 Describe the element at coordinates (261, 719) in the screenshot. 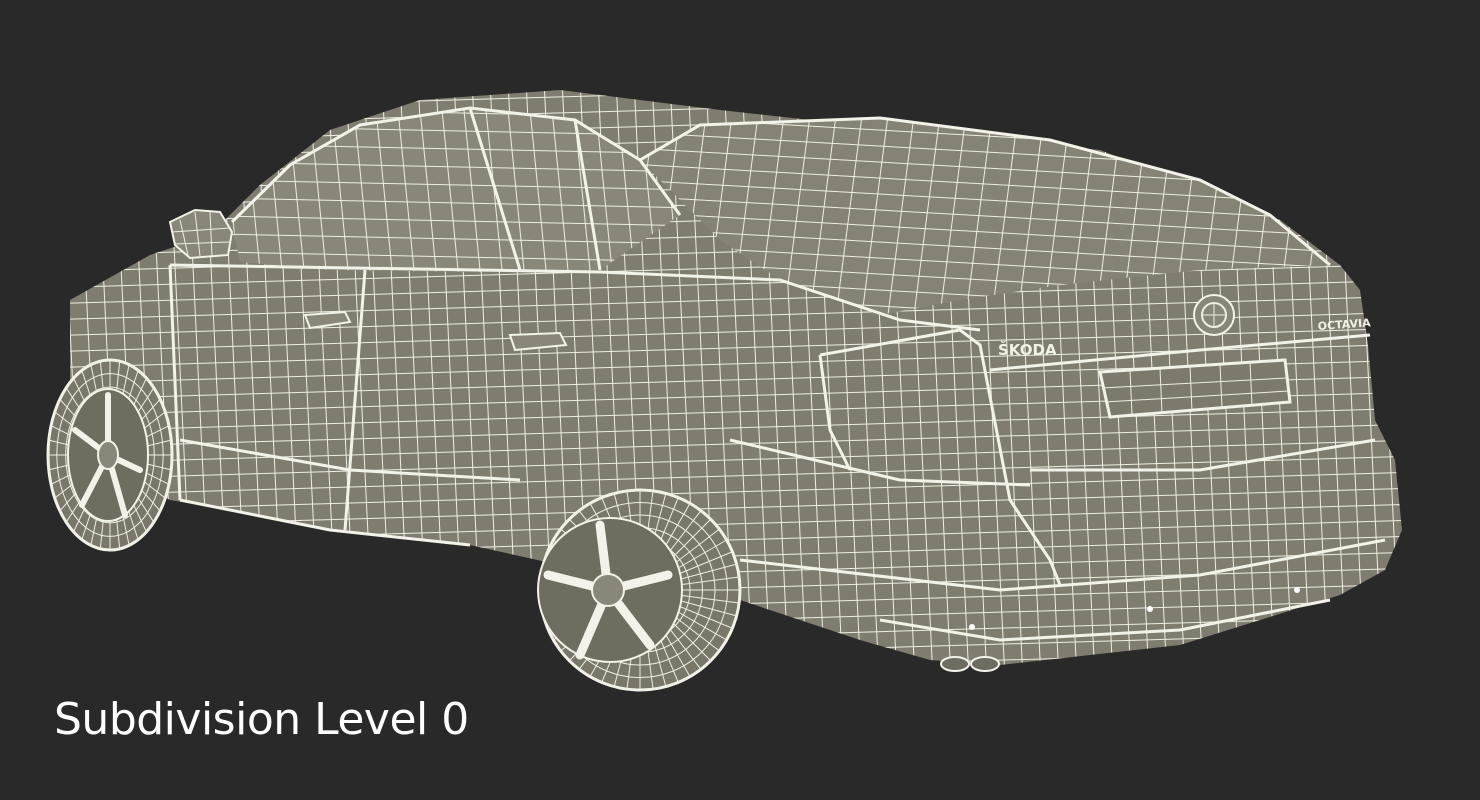

I see `subdivision-level-caption: Subdivision Level 0` at that location.